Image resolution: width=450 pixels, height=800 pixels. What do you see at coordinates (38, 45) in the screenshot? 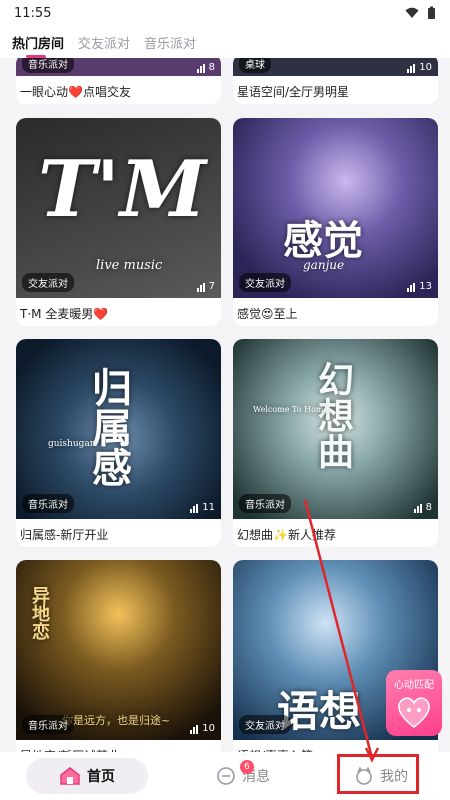
I see `tab-hot-rooms: 热门房间` at bounding box center [38, 45].